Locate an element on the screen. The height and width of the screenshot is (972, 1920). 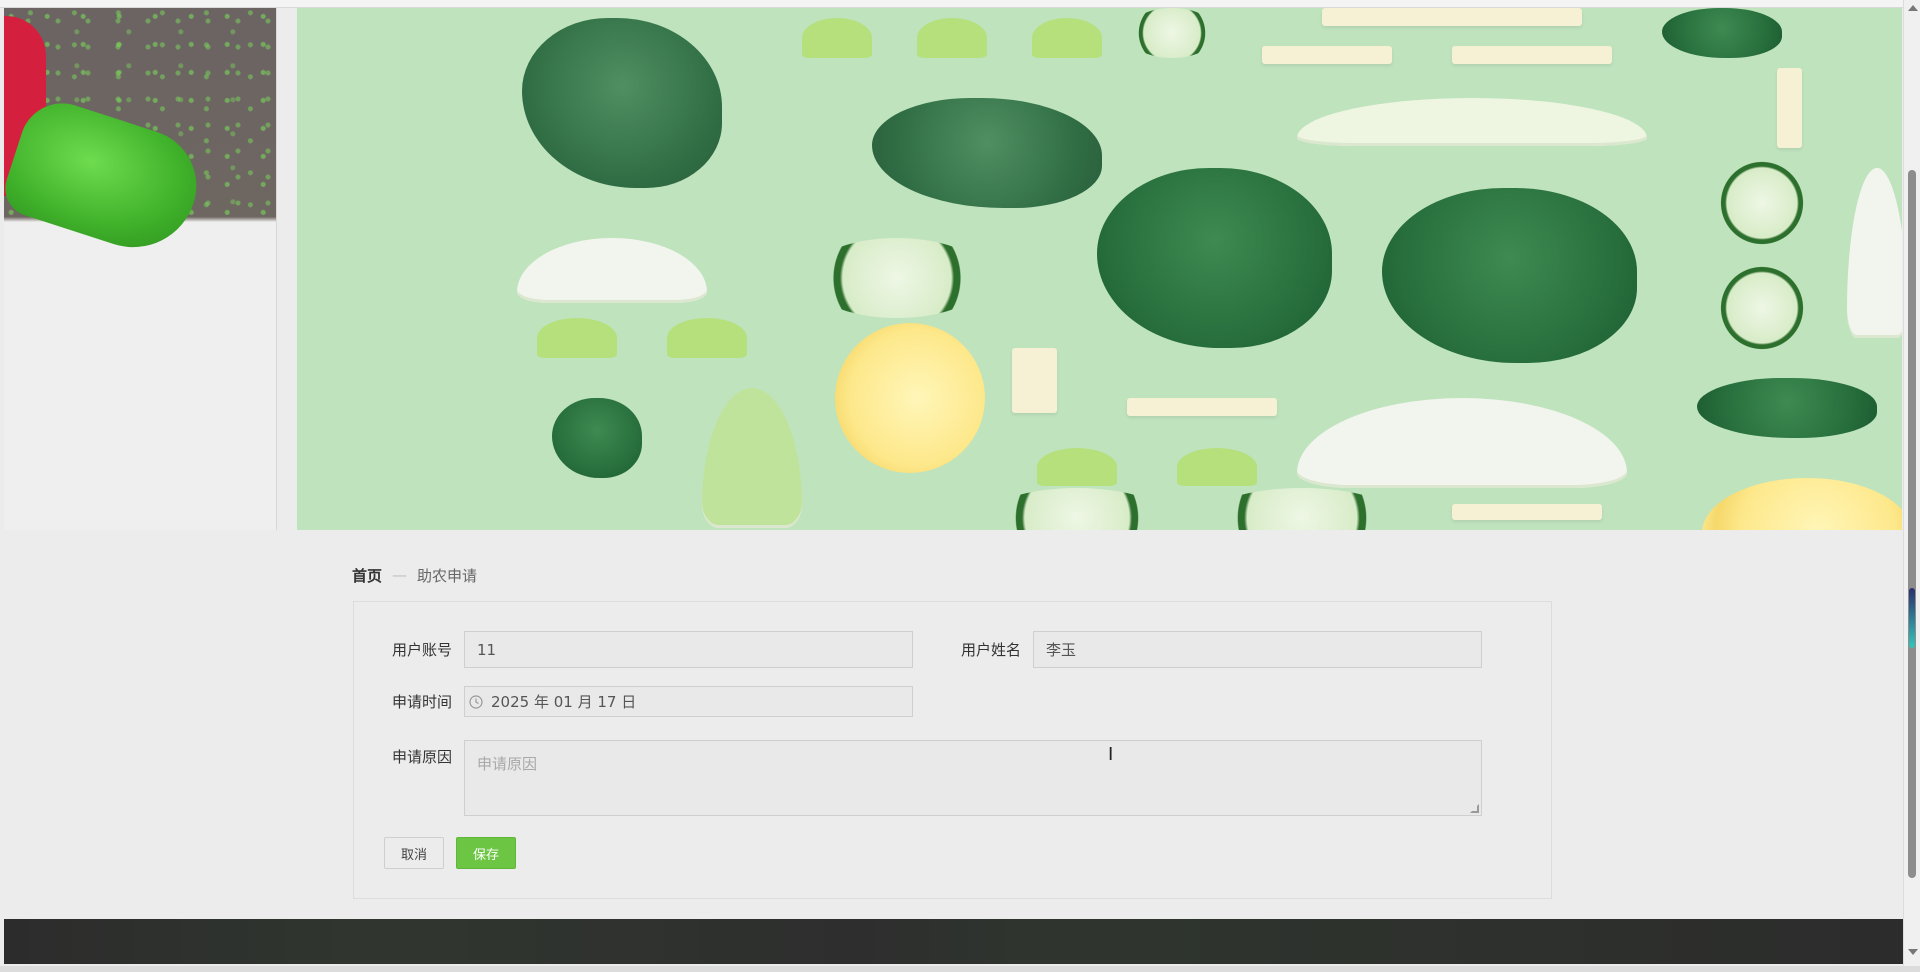
name-input: 李玉 is located at coordinates (1257, 649).